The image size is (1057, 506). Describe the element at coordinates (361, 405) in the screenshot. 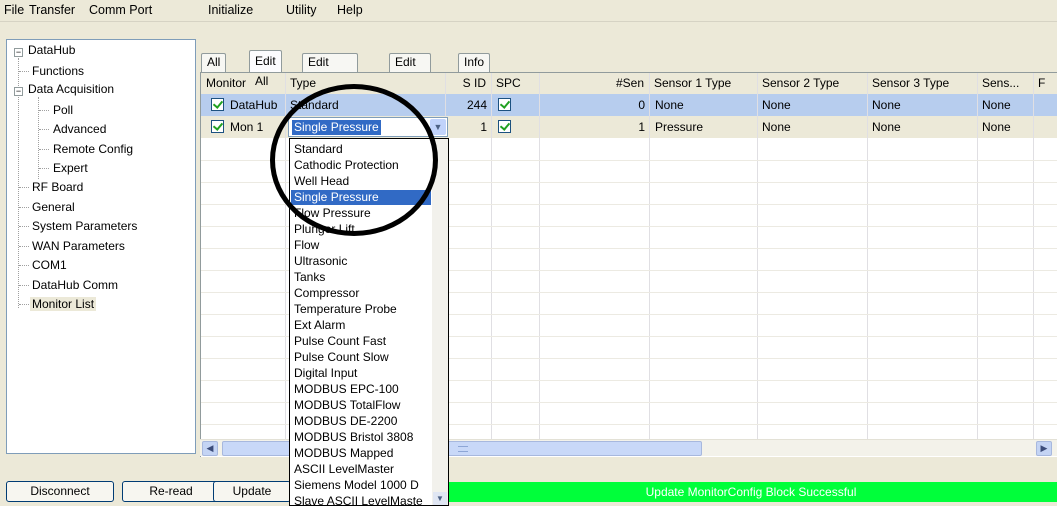

I see `dropdown-option: MODBUS TotalFlow` at that location.